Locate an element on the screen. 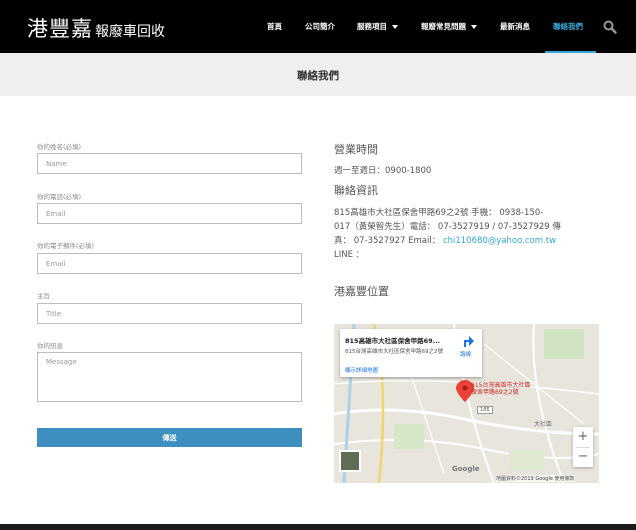 The width and height of the screenshot is (636, 530). zoom-out-button: − is located at coordinates (583, 457).